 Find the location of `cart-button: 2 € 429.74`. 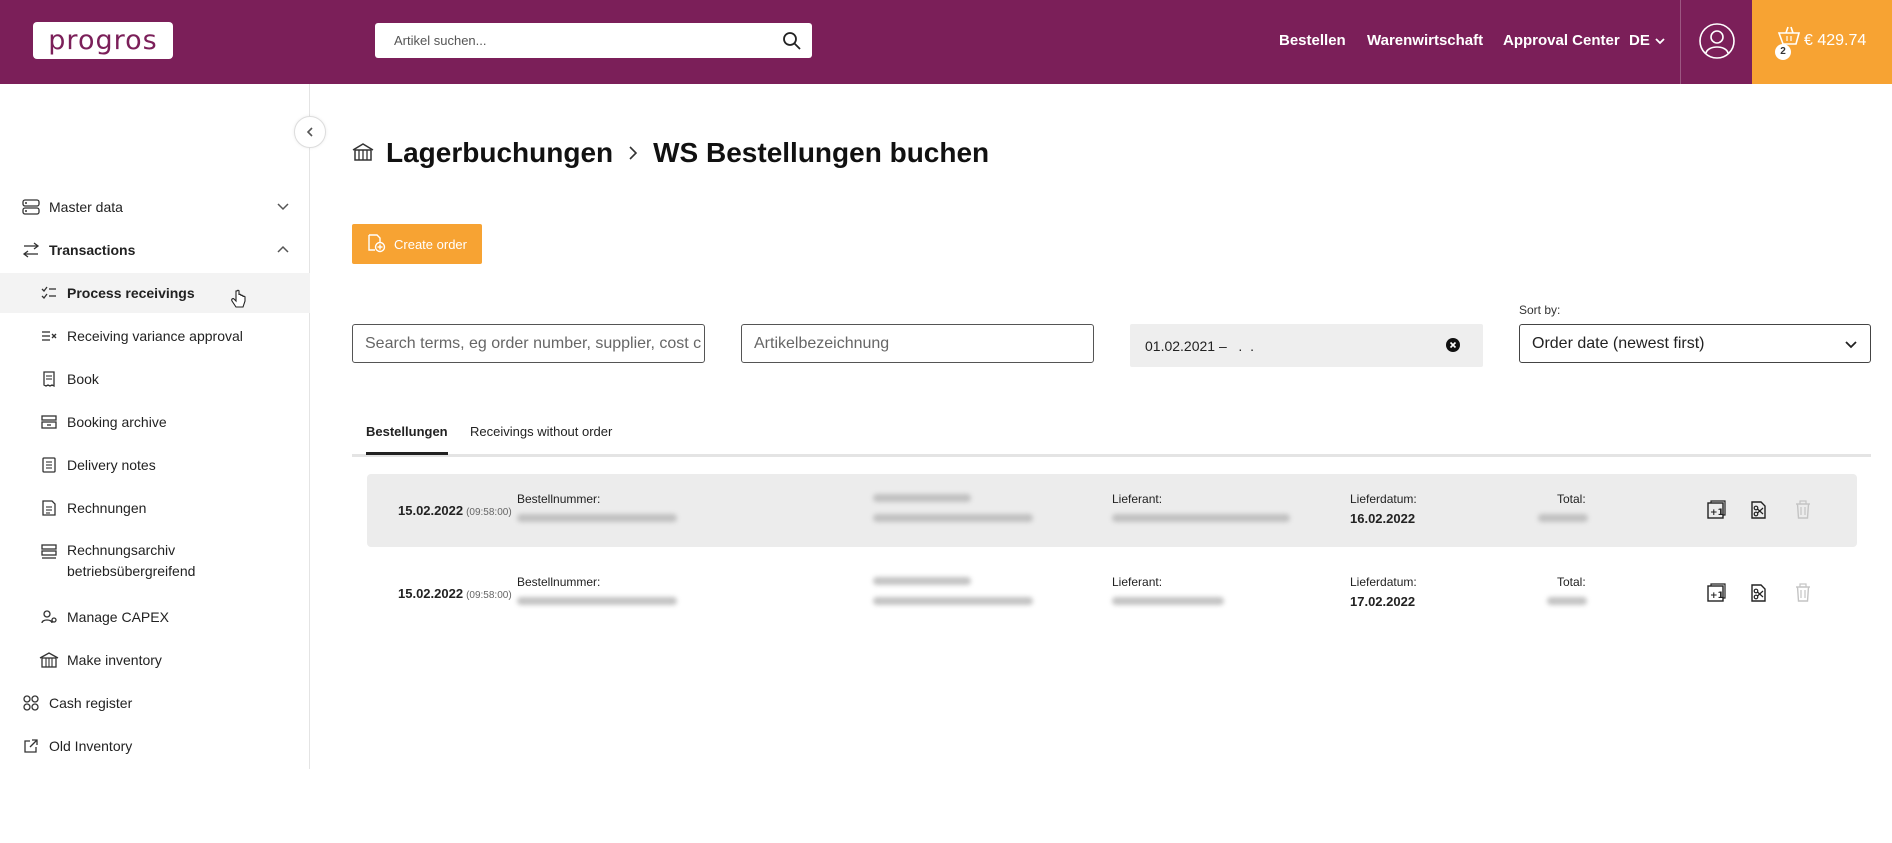

cart-button: 2 € 429.74 is located at coordinates (1822, 42).